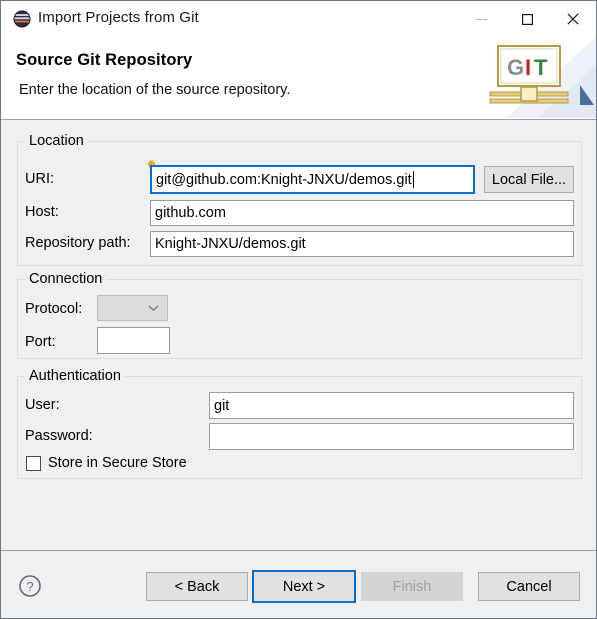 The height and width of the screenshot is (619, 597). Describe the element at coordinates (529, 586) in the screenshot. I see `cancel-button: Cancel` at that location.